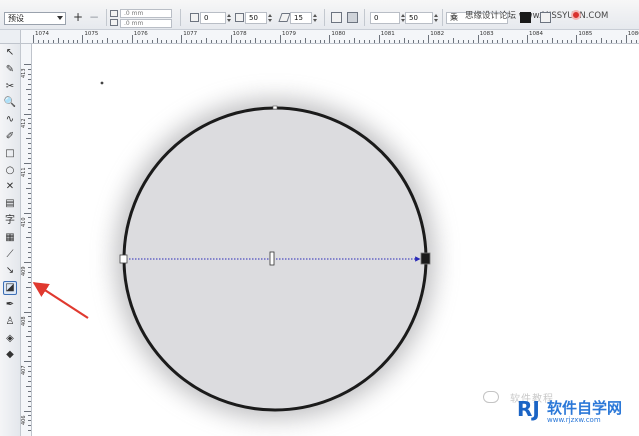 Image resolution: width=639 pixels, height=436 pixels. Describe the element at coordinates (352, 17) in the screenshot. I see `feather-edges-icon` at that location.